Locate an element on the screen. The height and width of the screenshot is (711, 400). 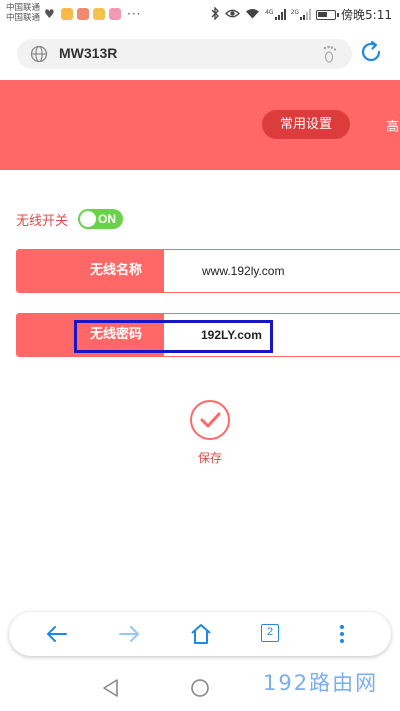
tab-common-settings: 常用设置 is located at coordinates (306, 124).